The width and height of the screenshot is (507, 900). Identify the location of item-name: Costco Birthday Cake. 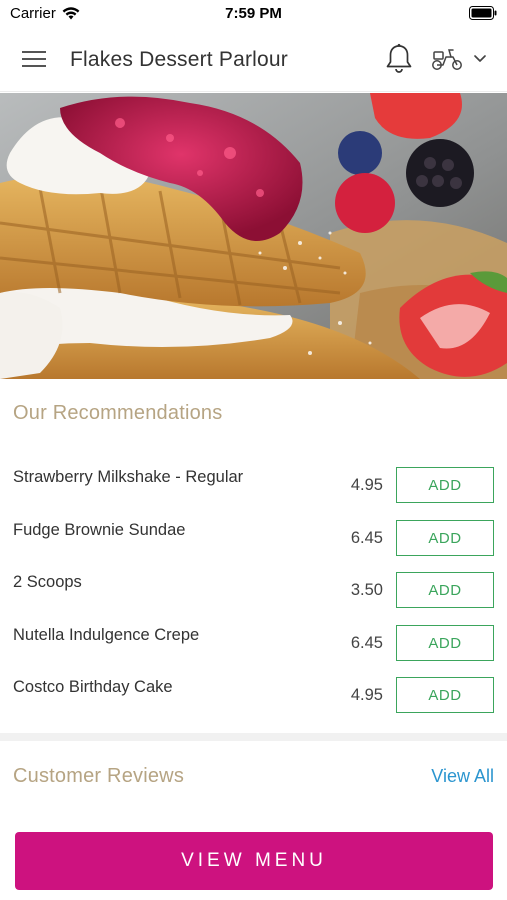
(93, 687).